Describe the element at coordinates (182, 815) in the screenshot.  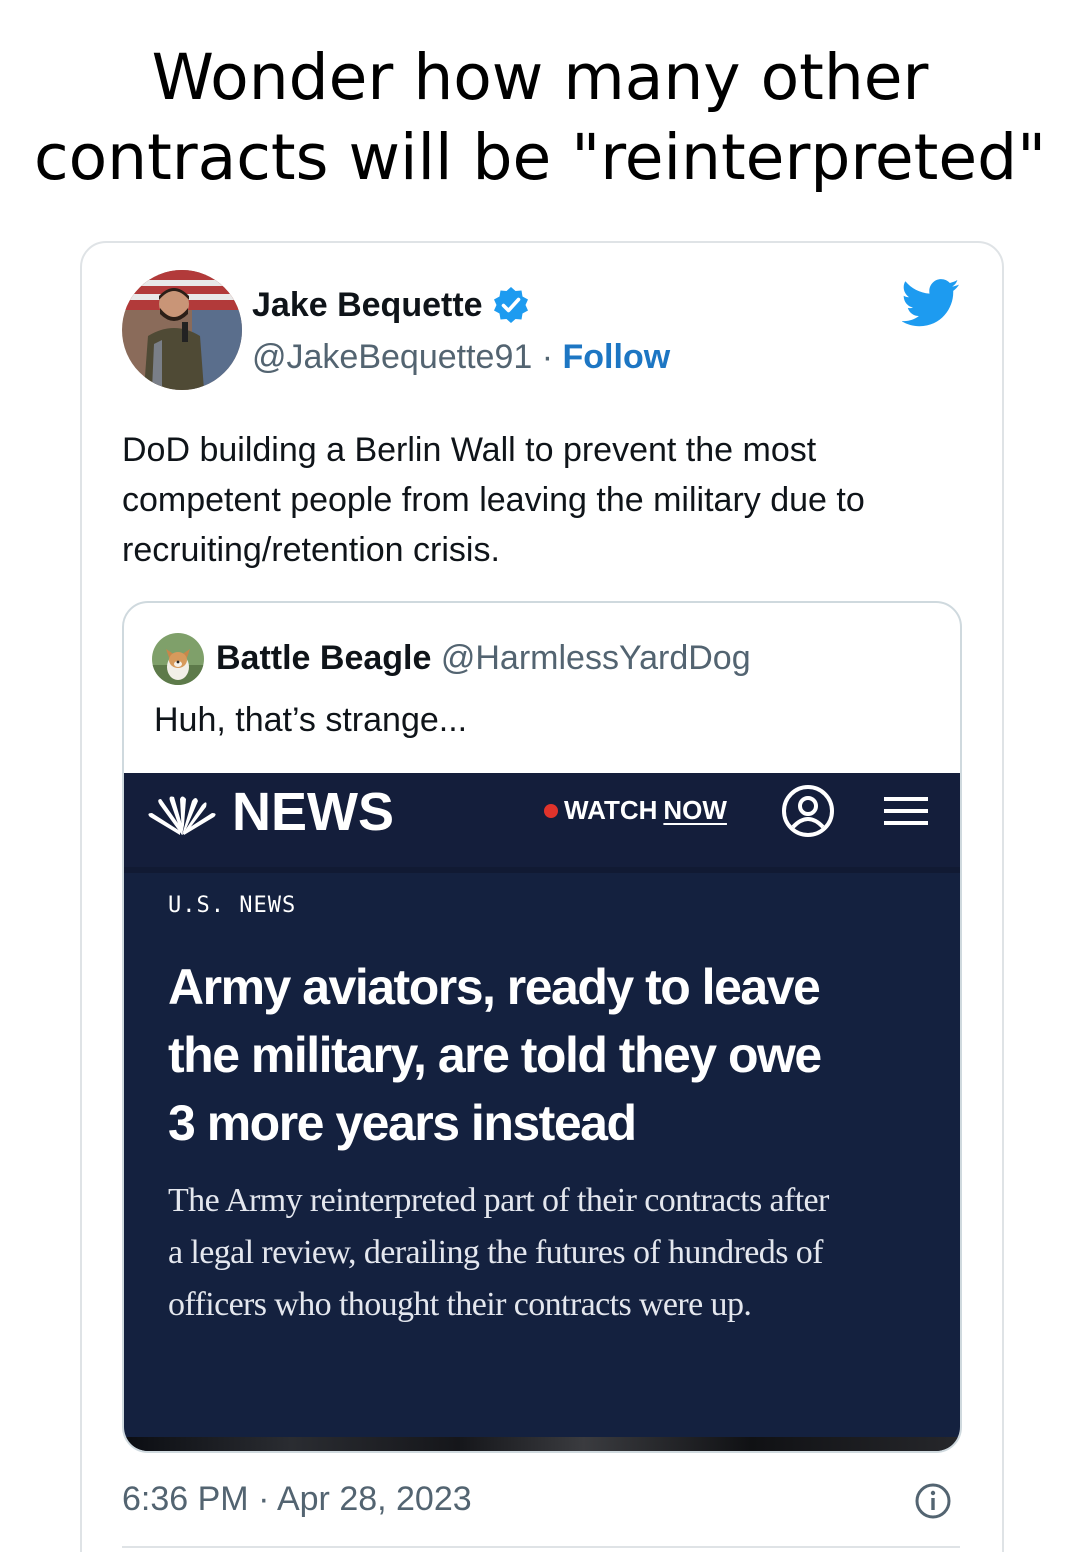
I see `nbc-peacock-logo` at that location.